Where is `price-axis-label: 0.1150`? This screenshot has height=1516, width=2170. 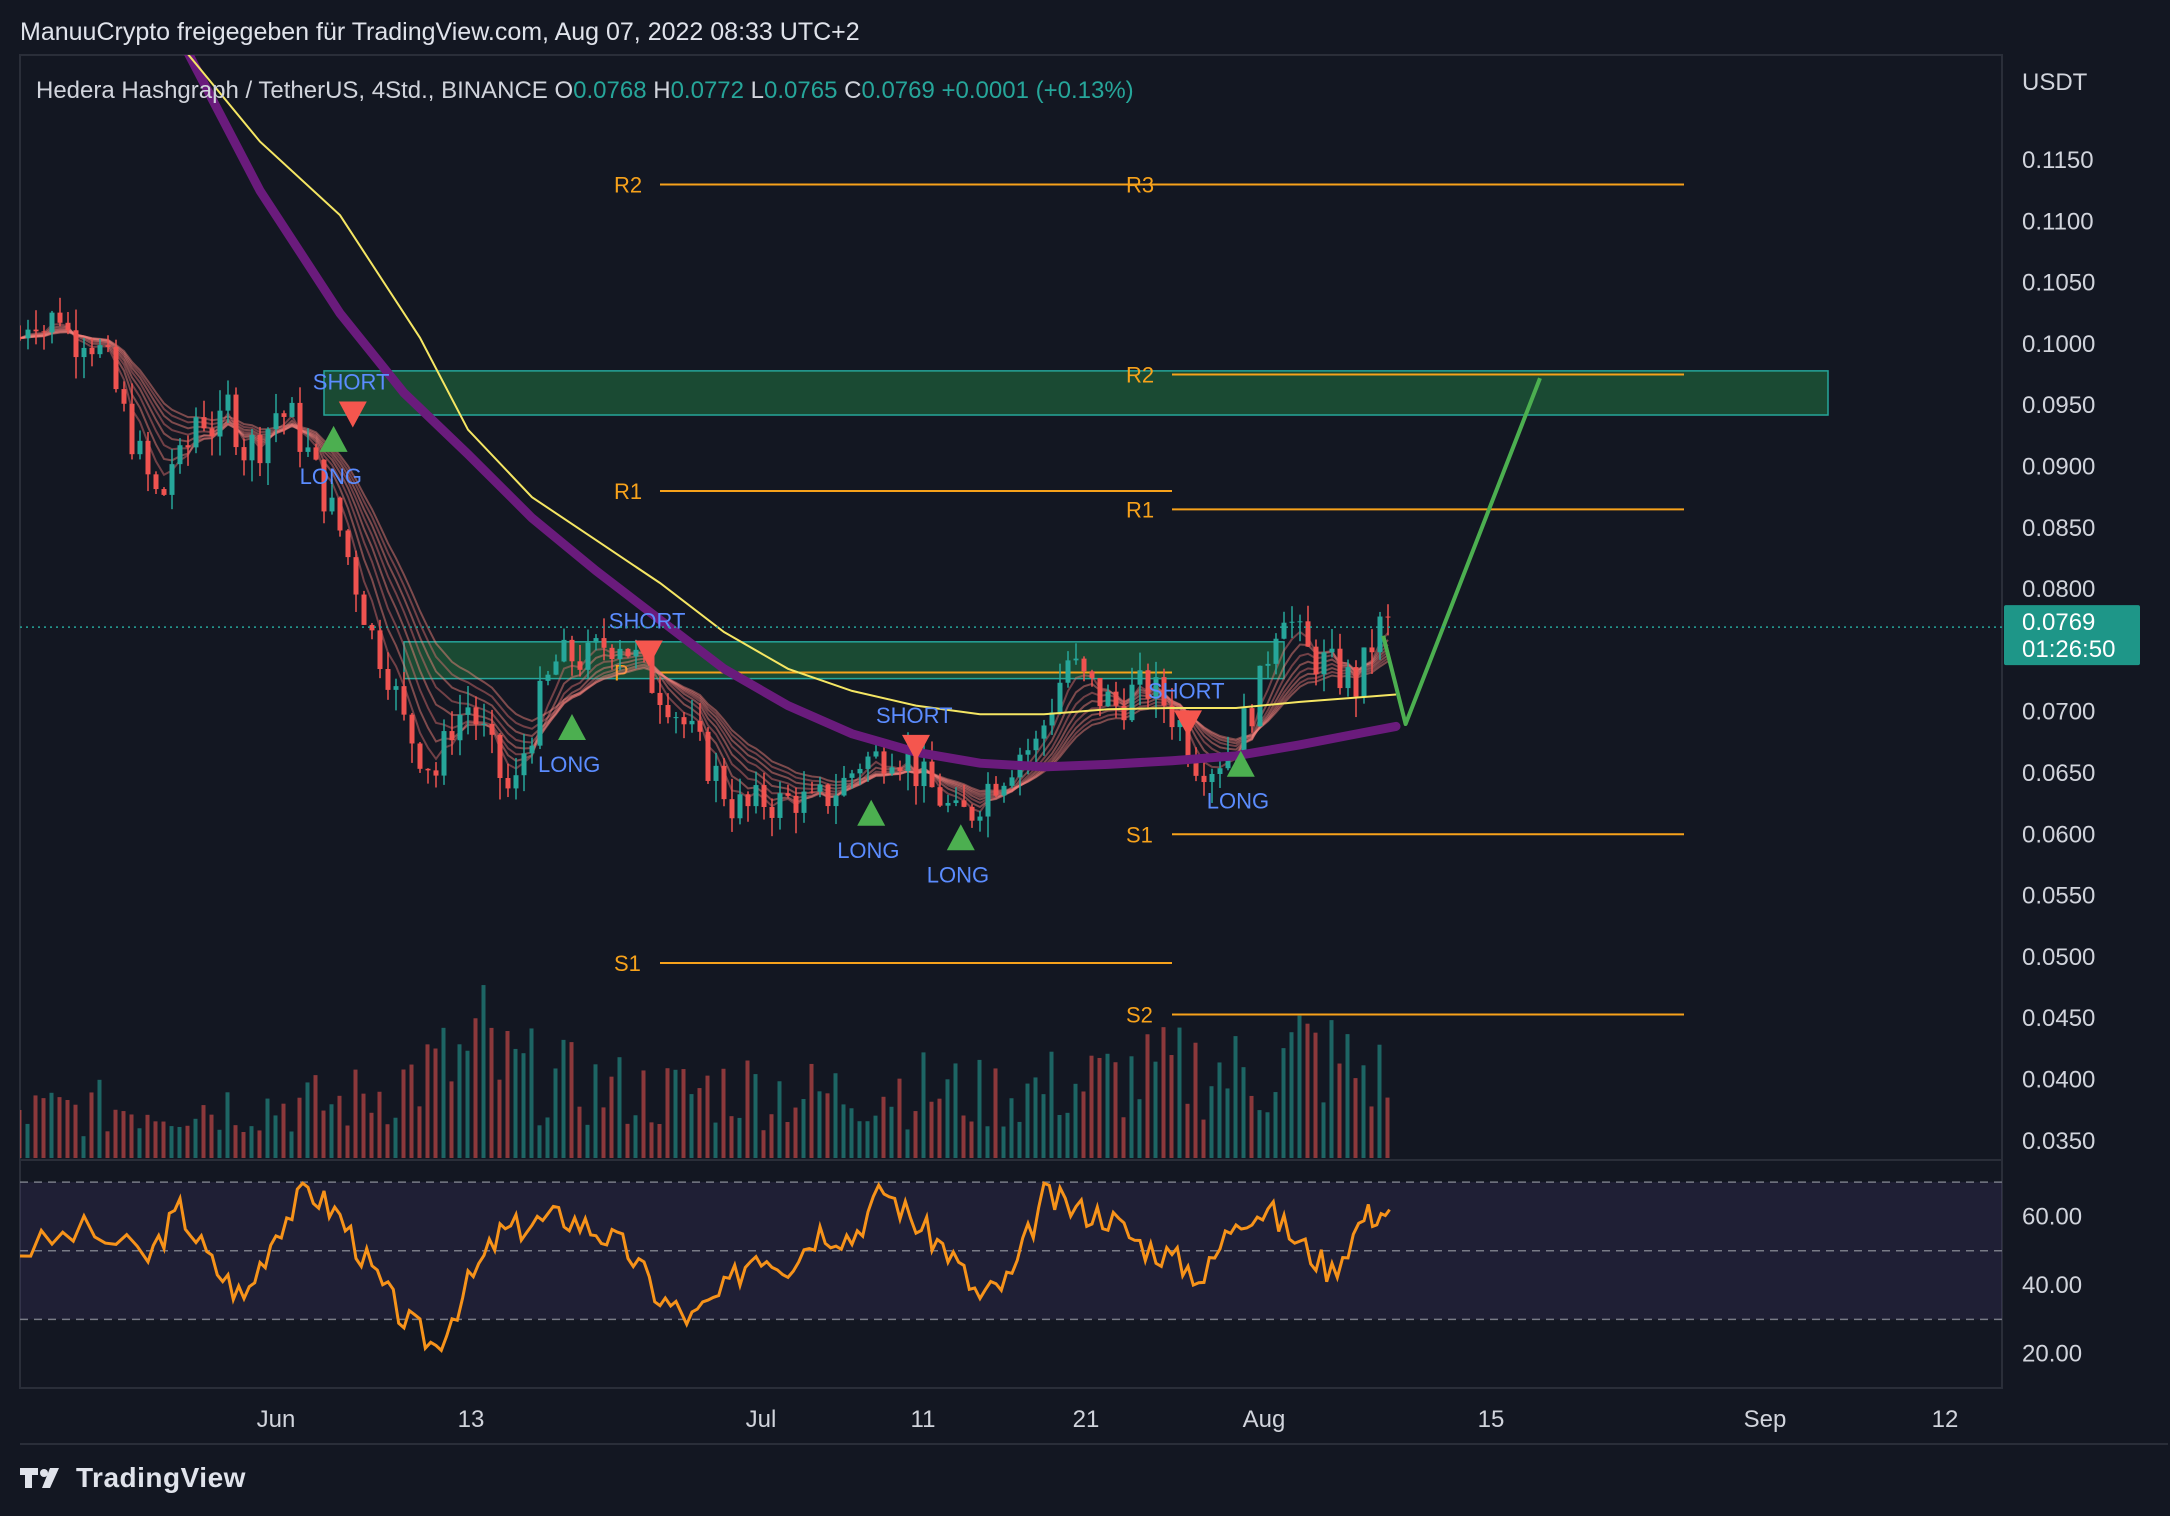
price-axis-label: 0.1150 is located at coordinates (2058, 160).